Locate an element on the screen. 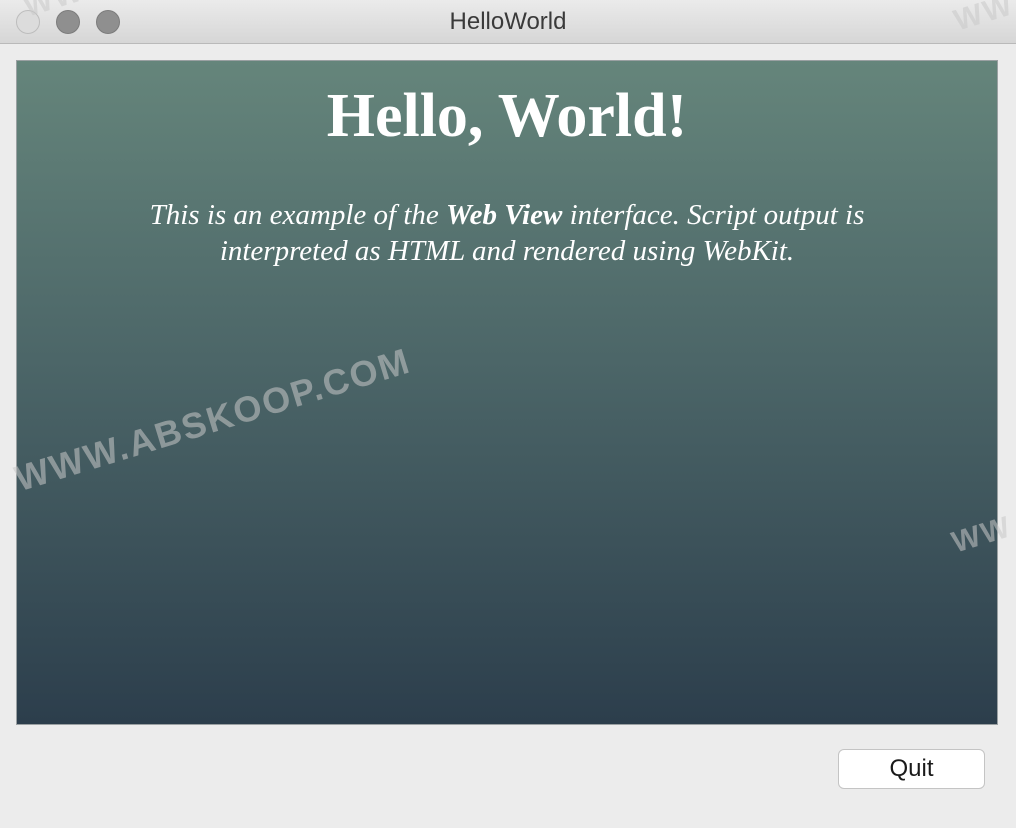 Image resolution: width=1016 pixels, height=828 pixels. window-title: HelloWorld is located at coordinates (508, 21).